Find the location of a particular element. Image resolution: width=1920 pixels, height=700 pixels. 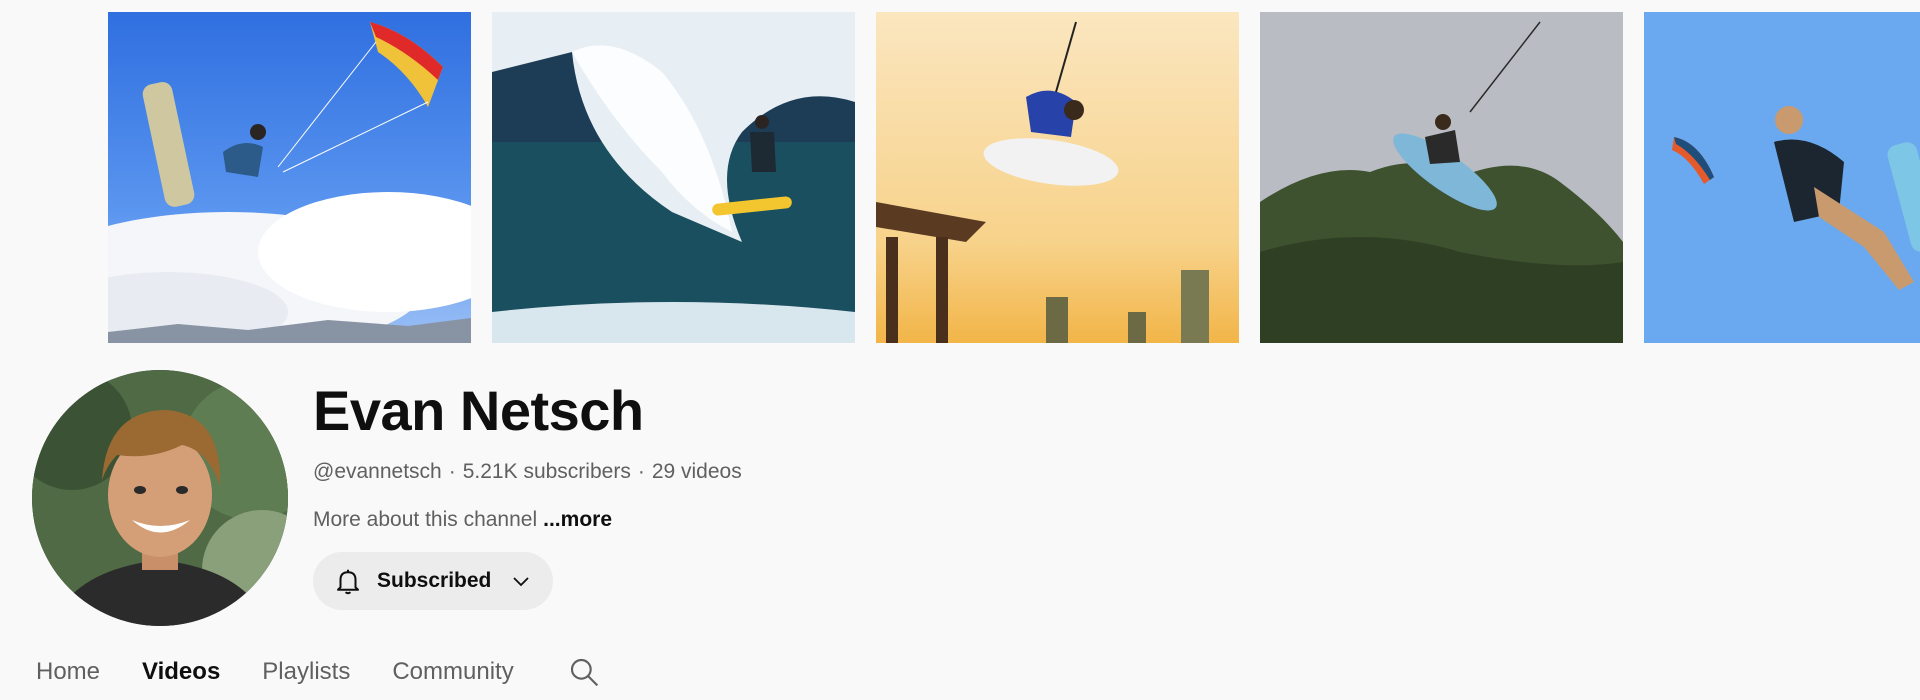

channel-name: Evan Netsch is located at coordinates (478, 410).